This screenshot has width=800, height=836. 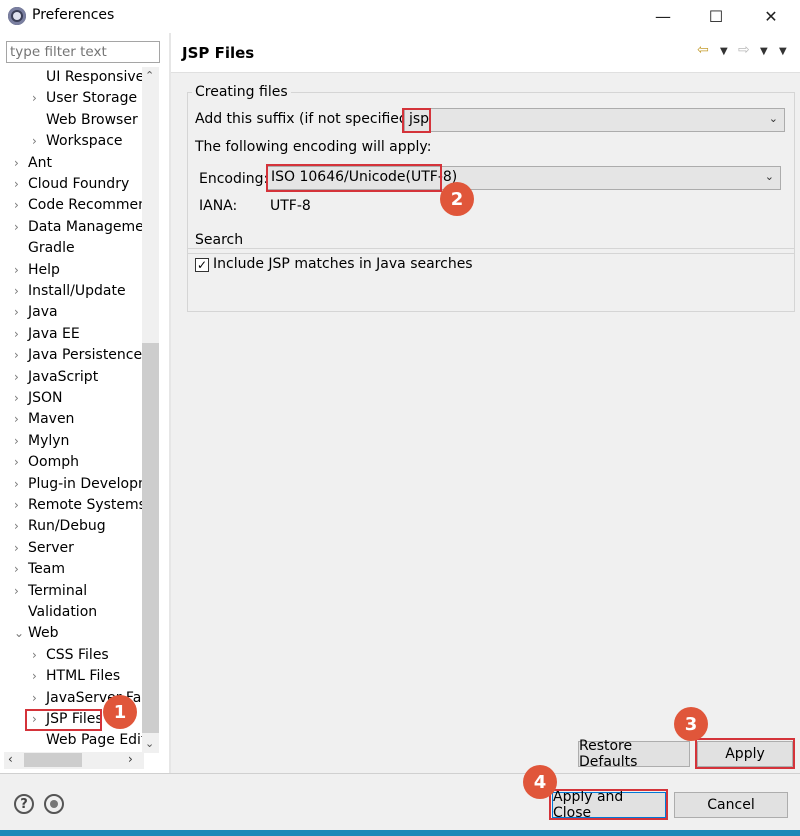 I want to click on scroll-up-icon: ⌃, so click(x=149, y=75).